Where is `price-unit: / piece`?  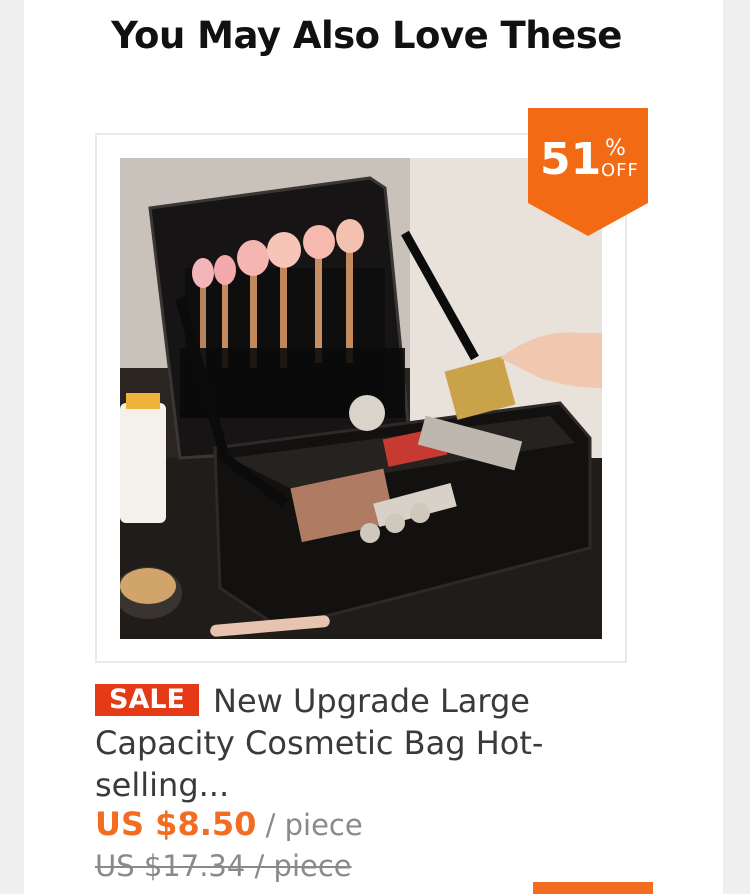 price-unit: / piece is located at coordinates (309, 825).